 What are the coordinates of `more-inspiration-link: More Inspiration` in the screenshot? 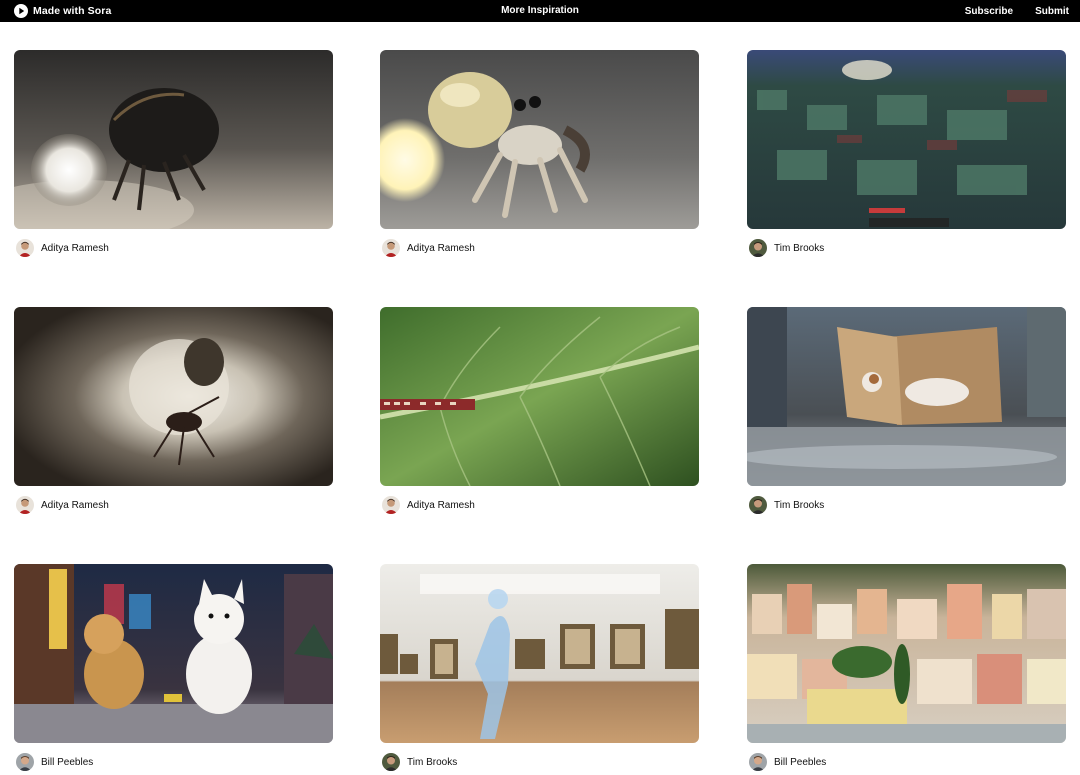 It's located at (540, 10).